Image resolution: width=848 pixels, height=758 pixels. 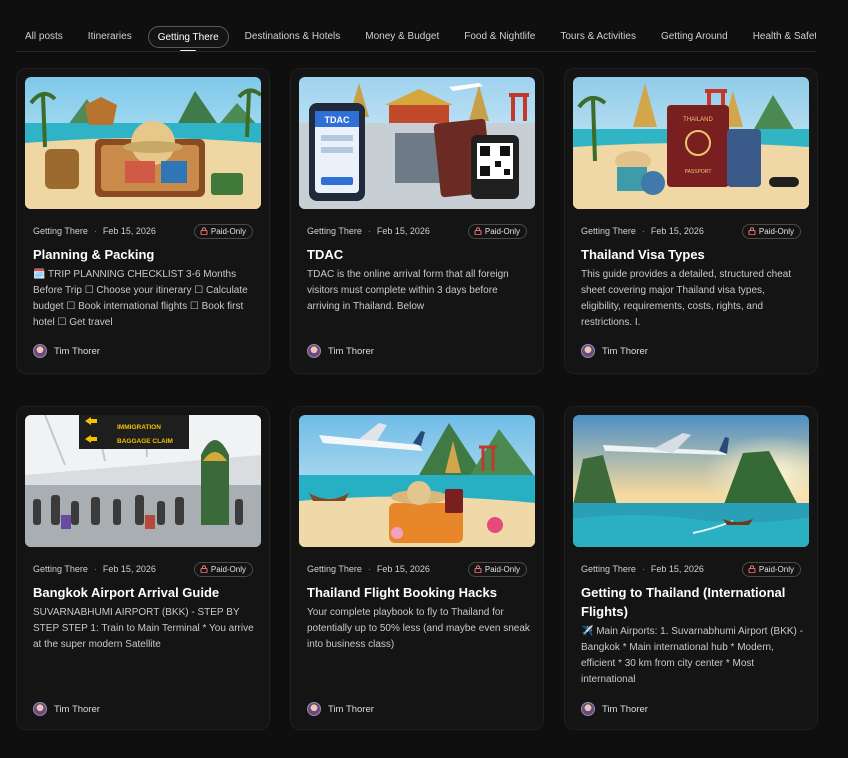 What do you see at coordinates (499, 37) in the screenshot?
I see `tab-food-nightlife: Food & Nightlife` at bounding box center [499, 37].